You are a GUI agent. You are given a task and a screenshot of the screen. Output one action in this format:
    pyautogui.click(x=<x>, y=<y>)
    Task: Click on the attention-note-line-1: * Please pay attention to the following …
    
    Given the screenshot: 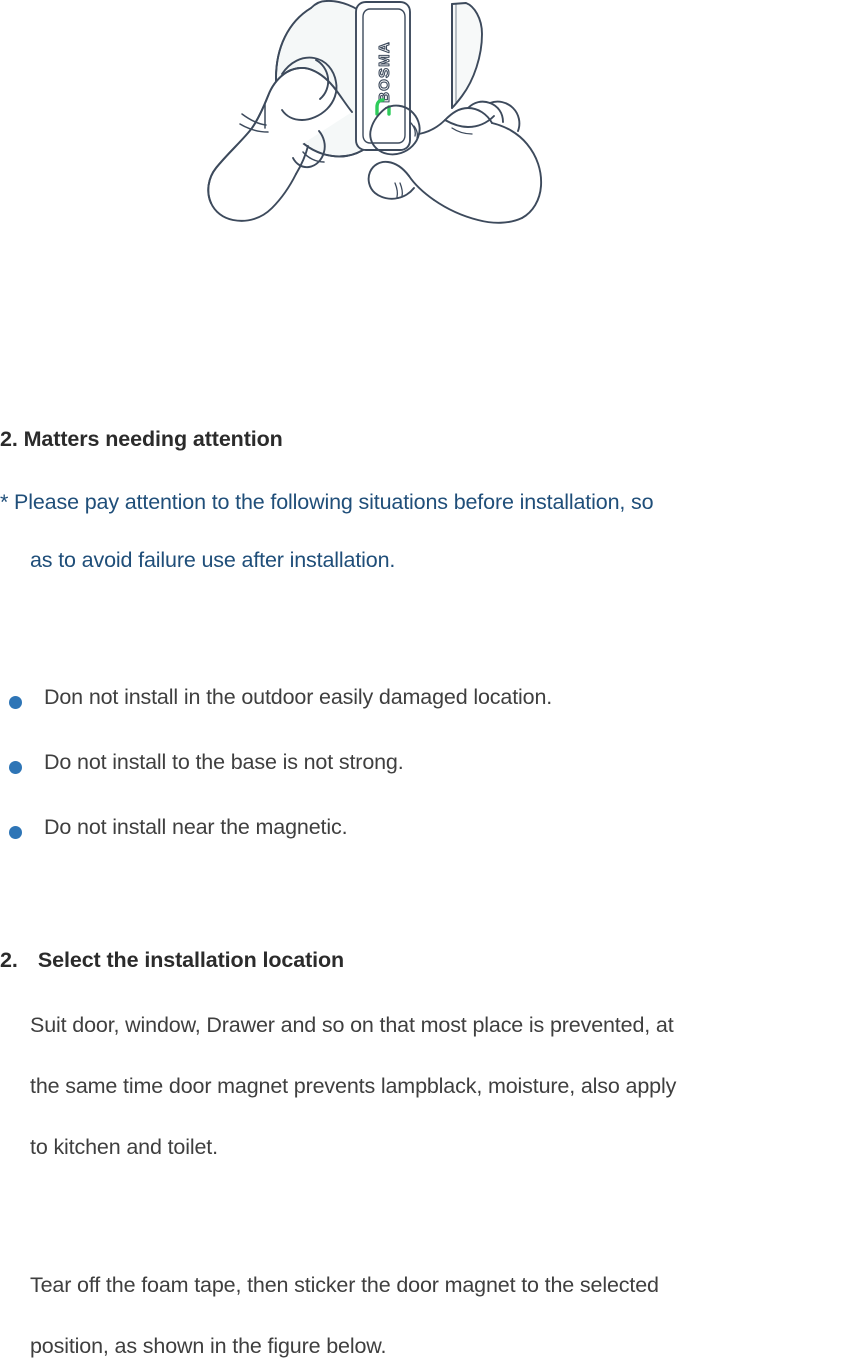 What is the action you would take?
    pyautogui.click(x=327, y=502)
    